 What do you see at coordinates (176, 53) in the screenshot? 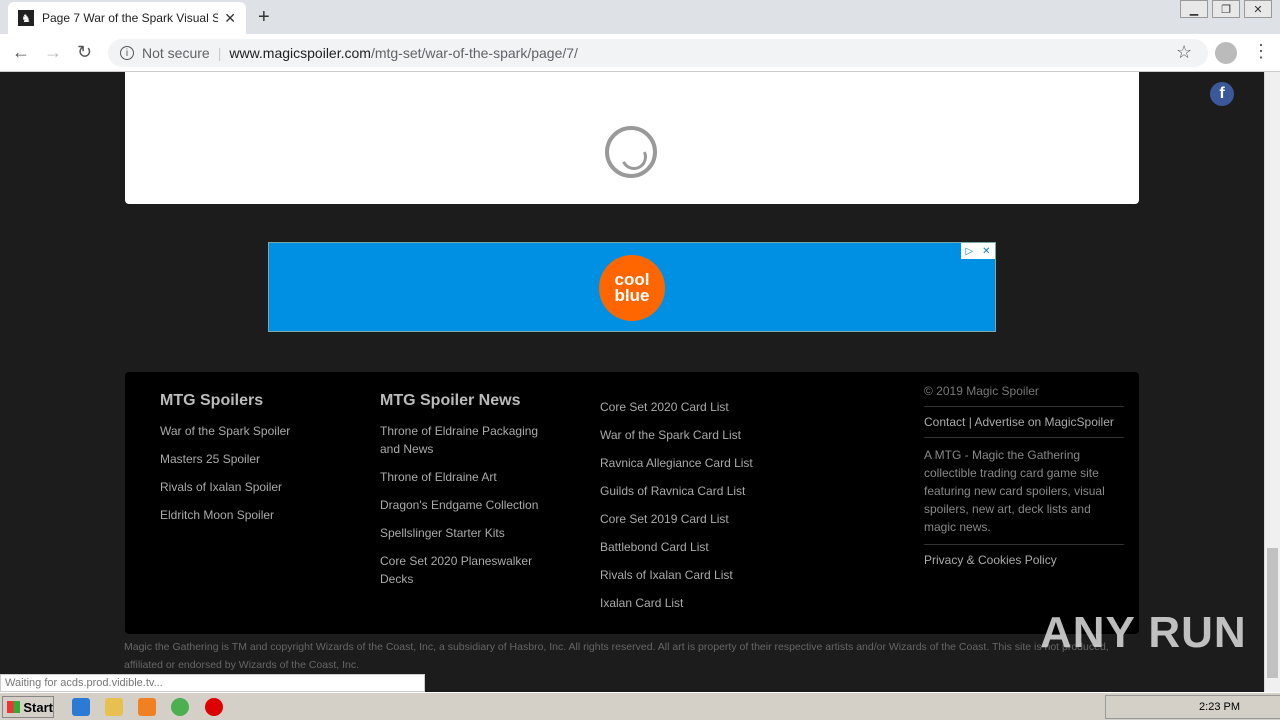
I see `not-secure-label: Not secure` at bounding box center [176, 53].